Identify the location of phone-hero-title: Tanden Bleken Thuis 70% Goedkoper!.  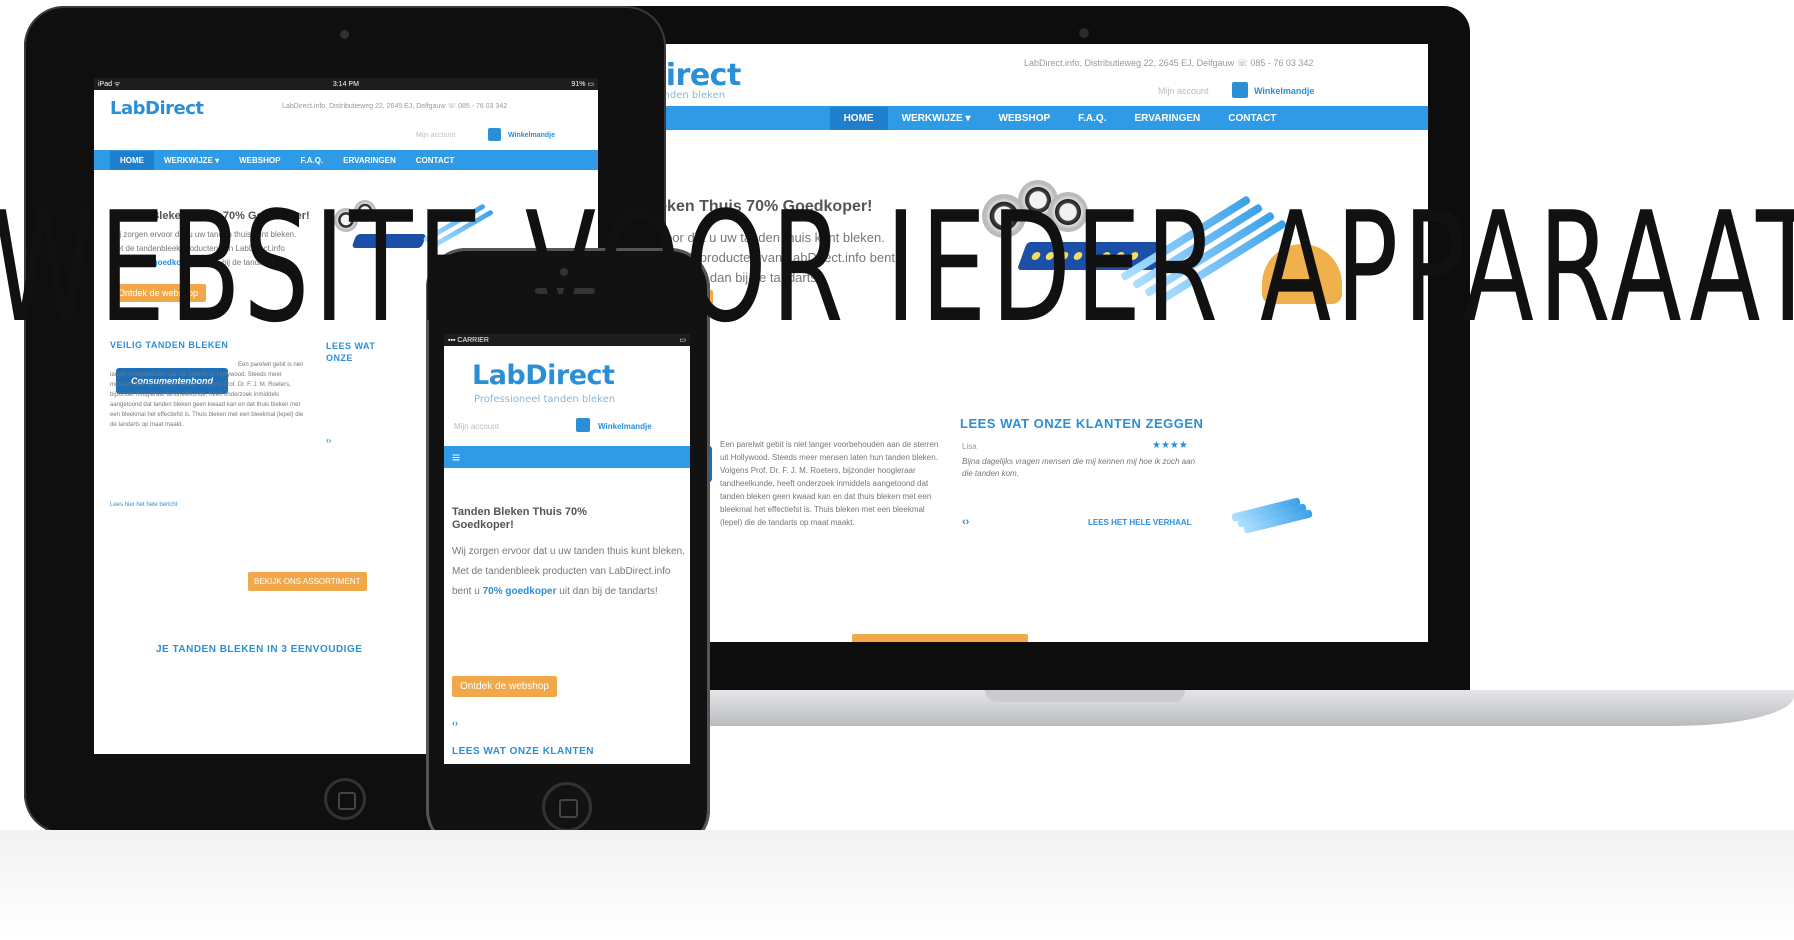
(519, 518).